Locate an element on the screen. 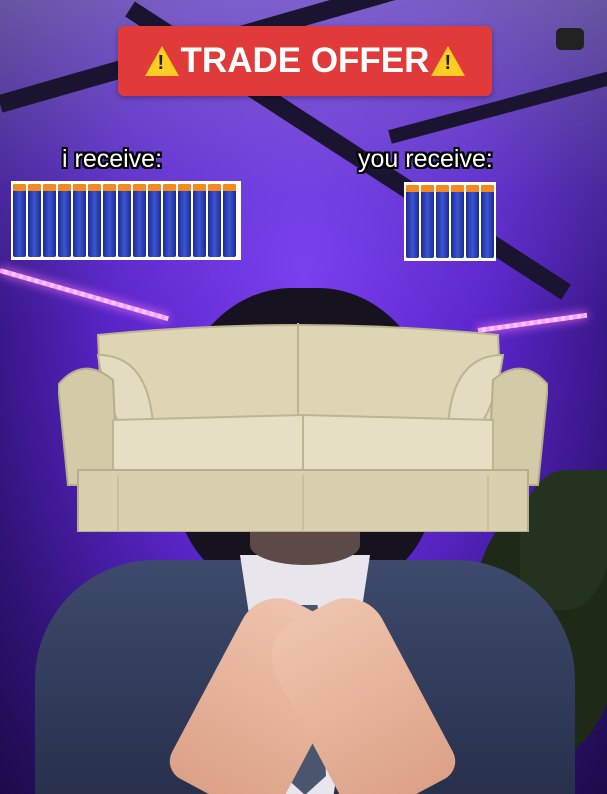 The height and width of the screenshot is (794, 607). banner-title: TRADE OFFER is located at coordinates (305, 60).